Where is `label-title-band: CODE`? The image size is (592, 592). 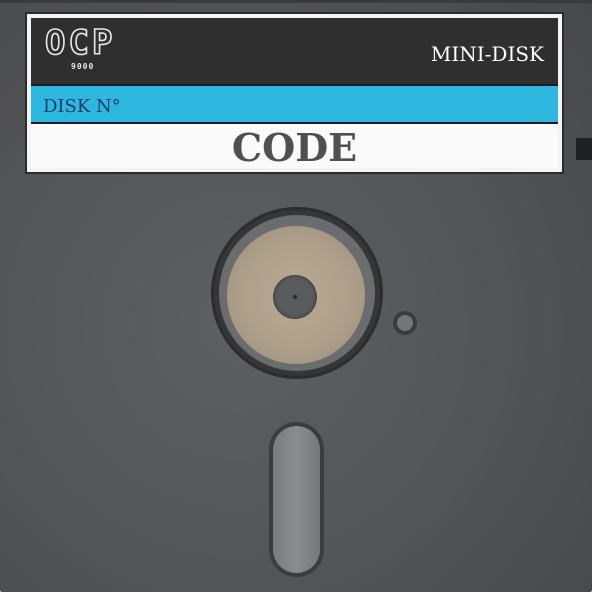
label-title-band: CODE is located at coordinates (294, 146).